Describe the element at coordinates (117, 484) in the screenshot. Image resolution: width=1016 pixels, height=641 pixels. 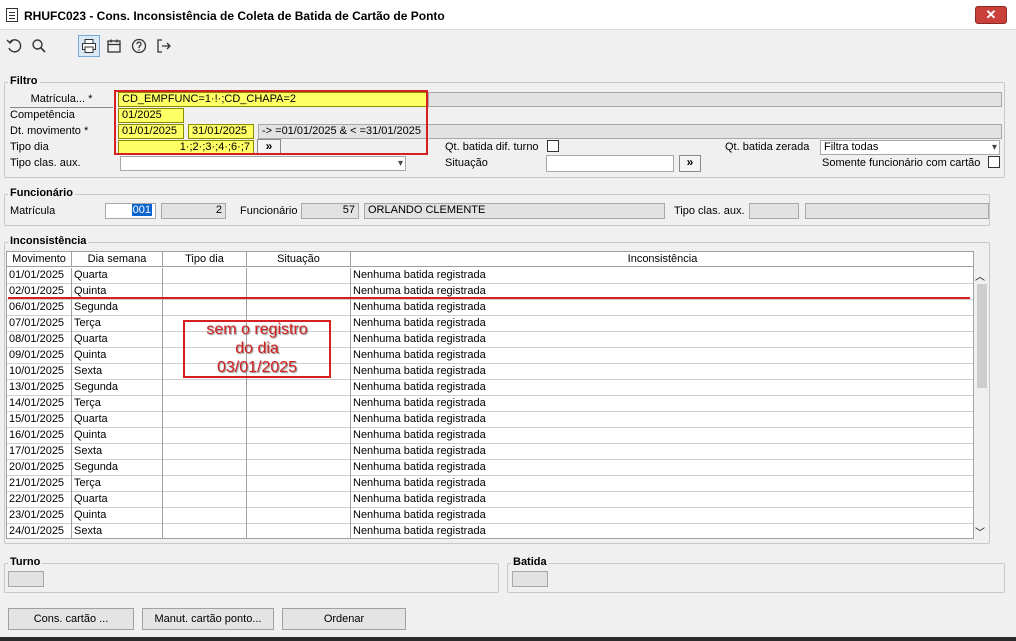
I see `cell-dia-semana: Terça` at that location.